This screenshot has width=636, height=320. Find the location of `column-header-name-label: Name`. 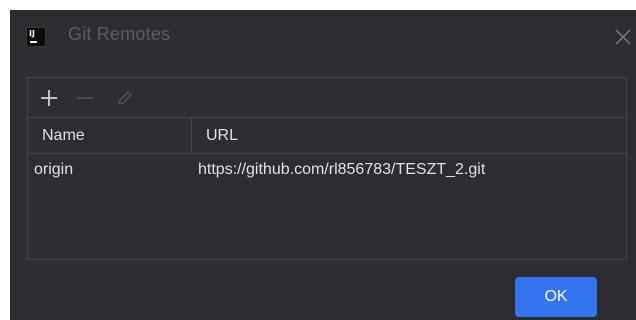

column-header-name-label: Name is located at coordinates (63, 135).